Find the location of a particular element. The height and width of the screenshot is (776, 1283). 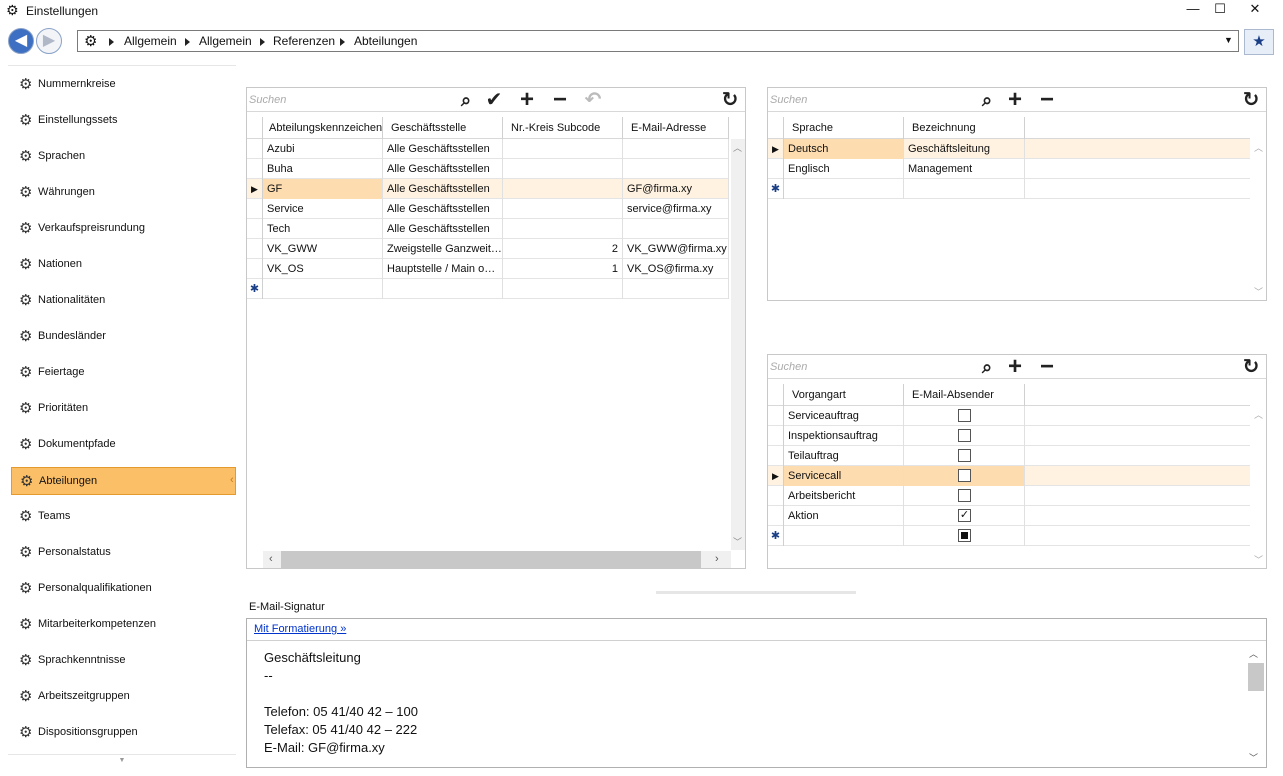

sidebar-item: ⚙ Nationalitäten is located at coordinates (123, 301).